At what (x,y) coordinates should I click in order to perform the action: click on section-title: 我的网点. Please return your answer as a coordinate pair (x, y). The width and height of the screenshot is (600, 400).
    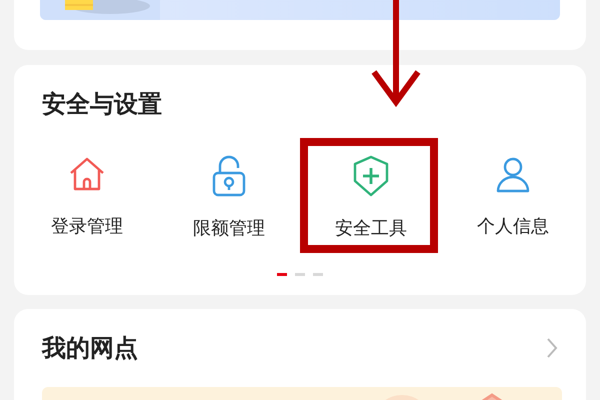
    Looking at the image, I should click on (90, 348).